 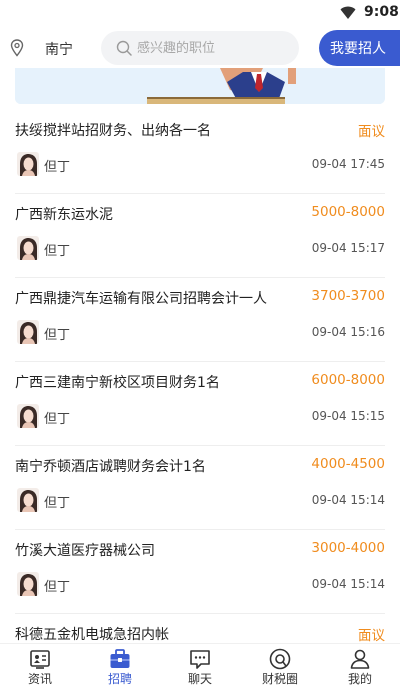 I want to click on tab-me: 我的, so click(x=360, y=667).